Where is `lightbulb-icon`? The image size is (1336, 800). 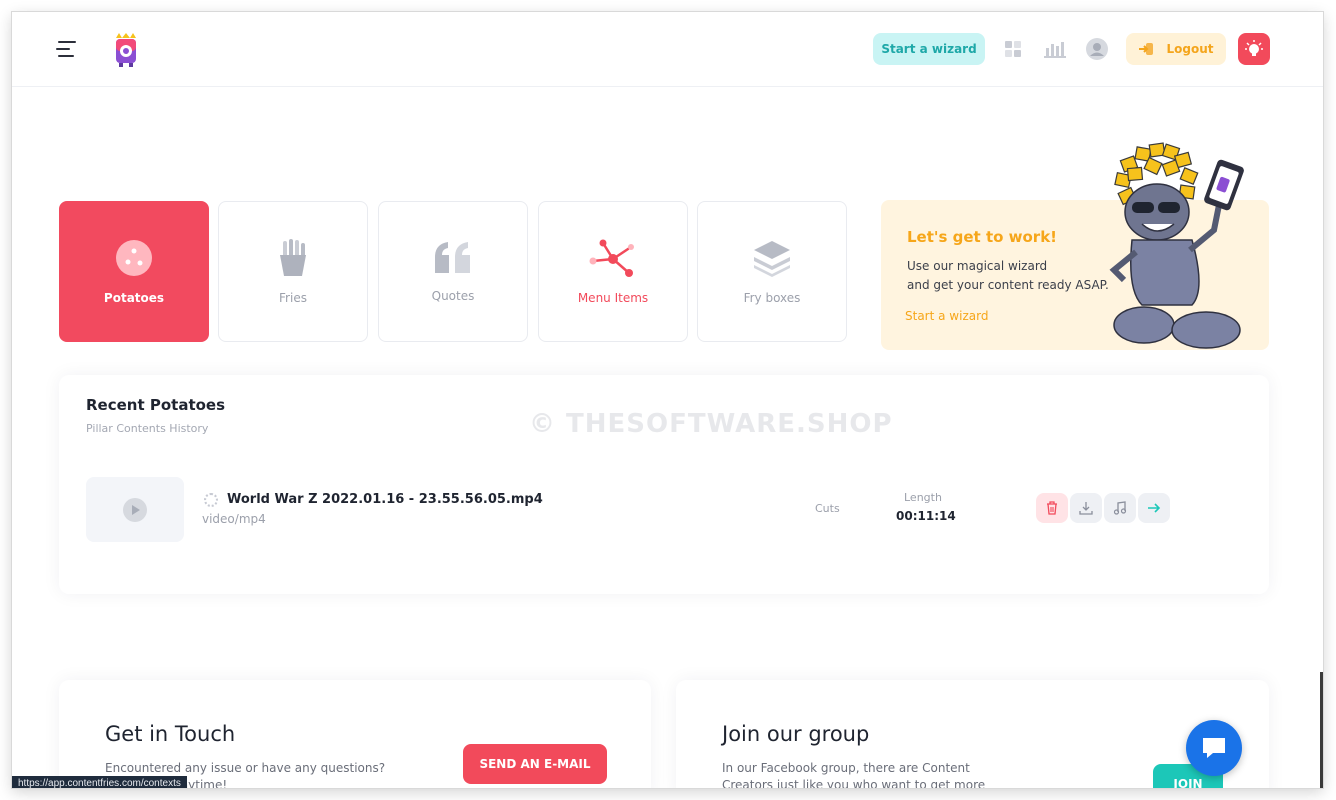
lightbulb-icon is located at coordinates (1254, 48).